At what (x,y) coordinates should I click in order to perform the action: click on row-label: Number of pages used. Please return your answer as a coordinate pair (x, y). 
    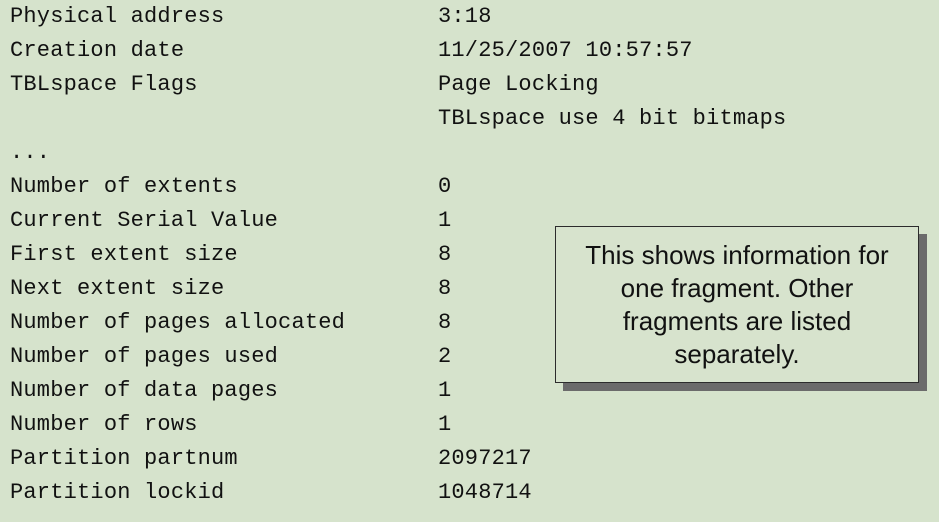
    Looking at the image, I should click on (144, 356).